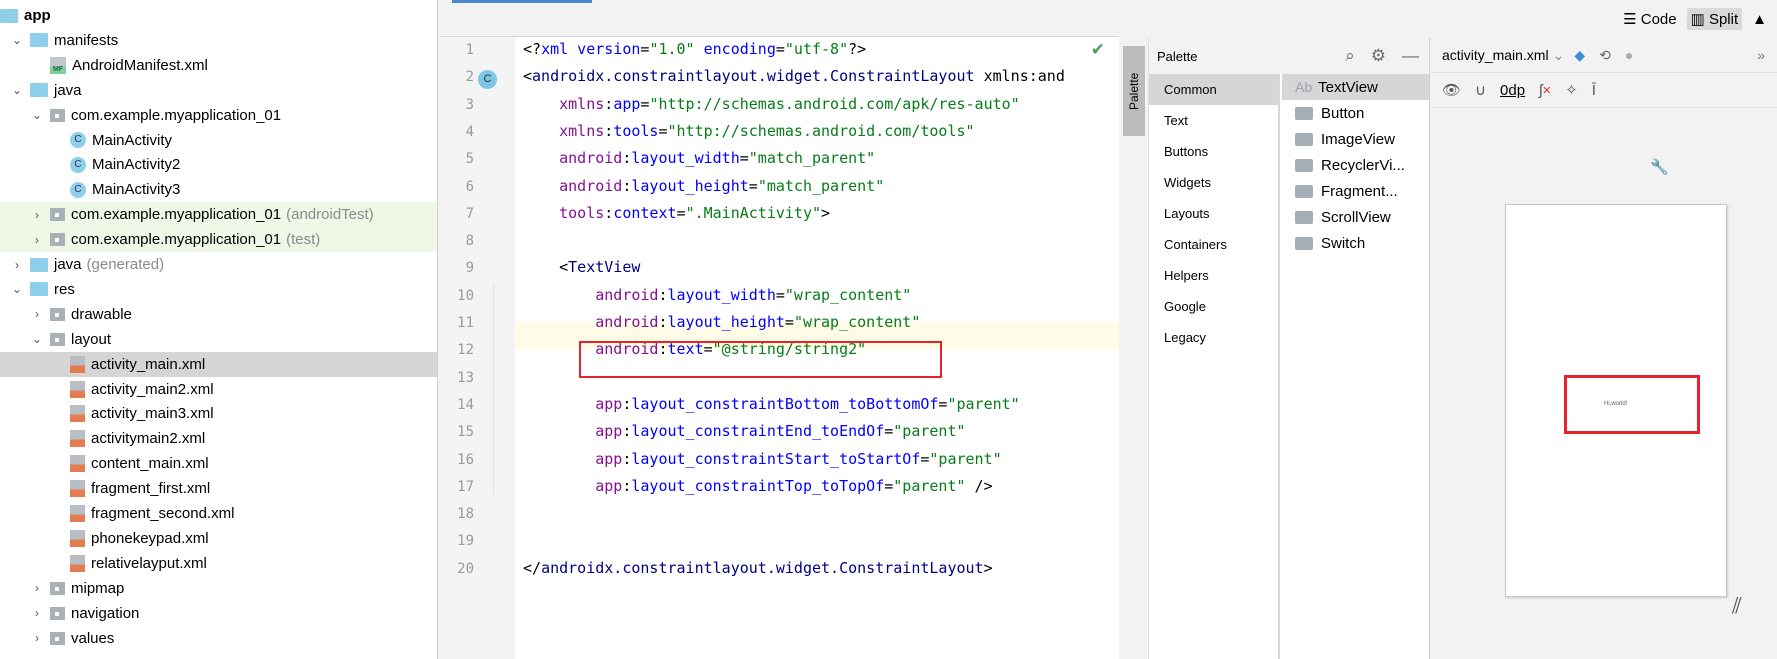  Describe the element at coordinates (218, 488) in the screenshot. I see `tree-item: fragment_first.xml` at that location.